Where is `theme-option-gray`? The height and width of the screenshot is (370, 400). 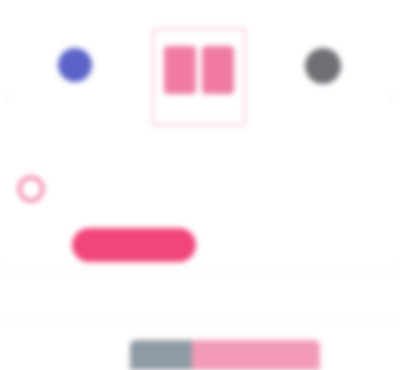 theme-option-gray is located at coordinates (323, 78).